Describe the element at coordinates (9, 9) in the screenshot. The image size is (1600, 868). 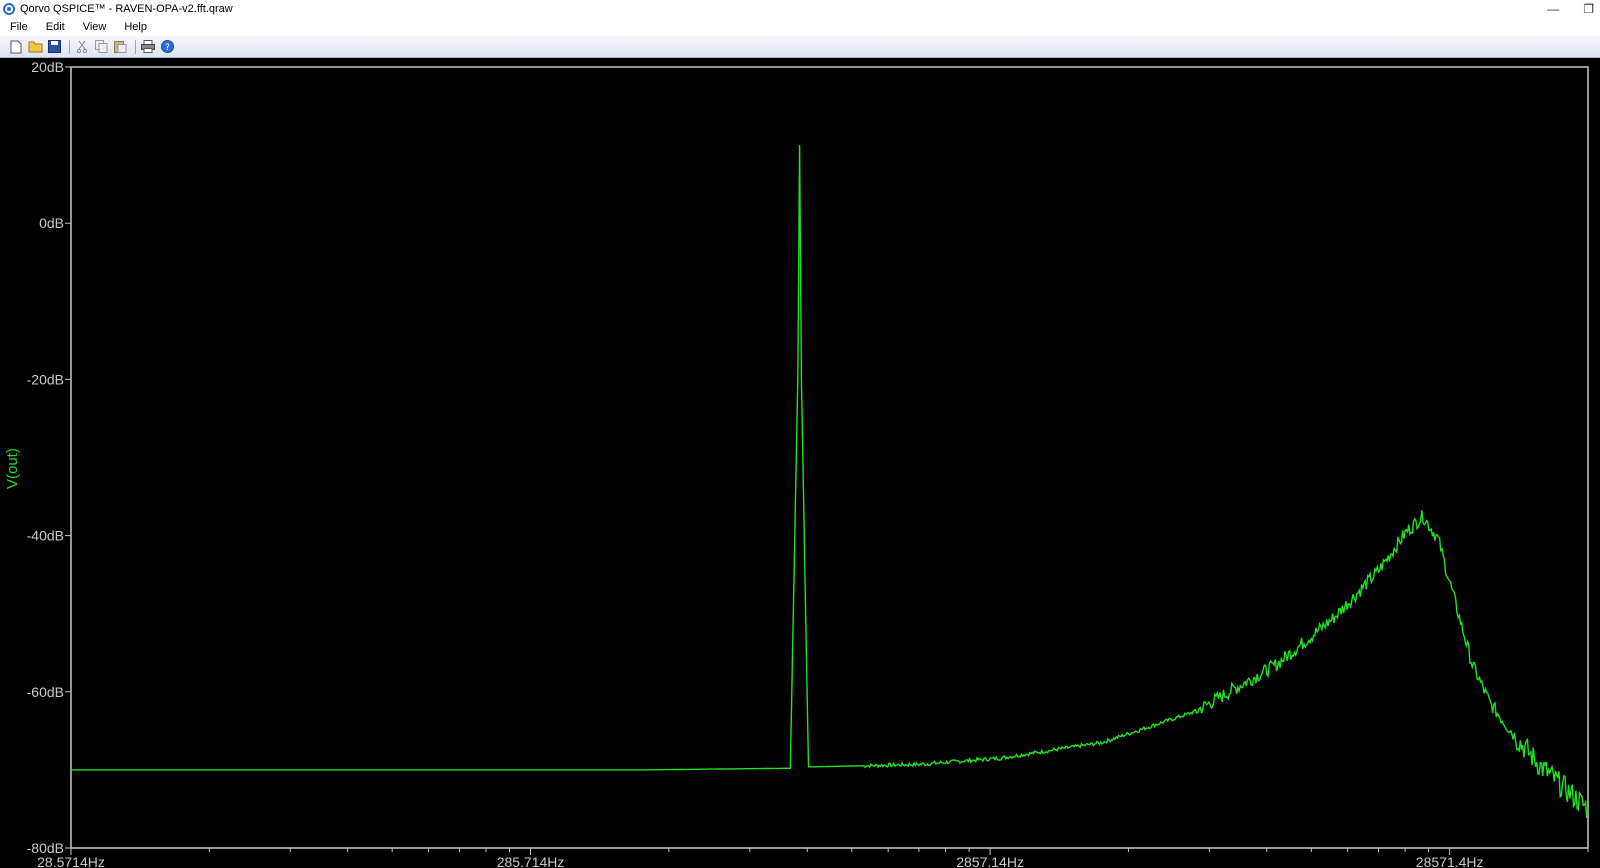
I see `qspice-logo-icon` at that location.